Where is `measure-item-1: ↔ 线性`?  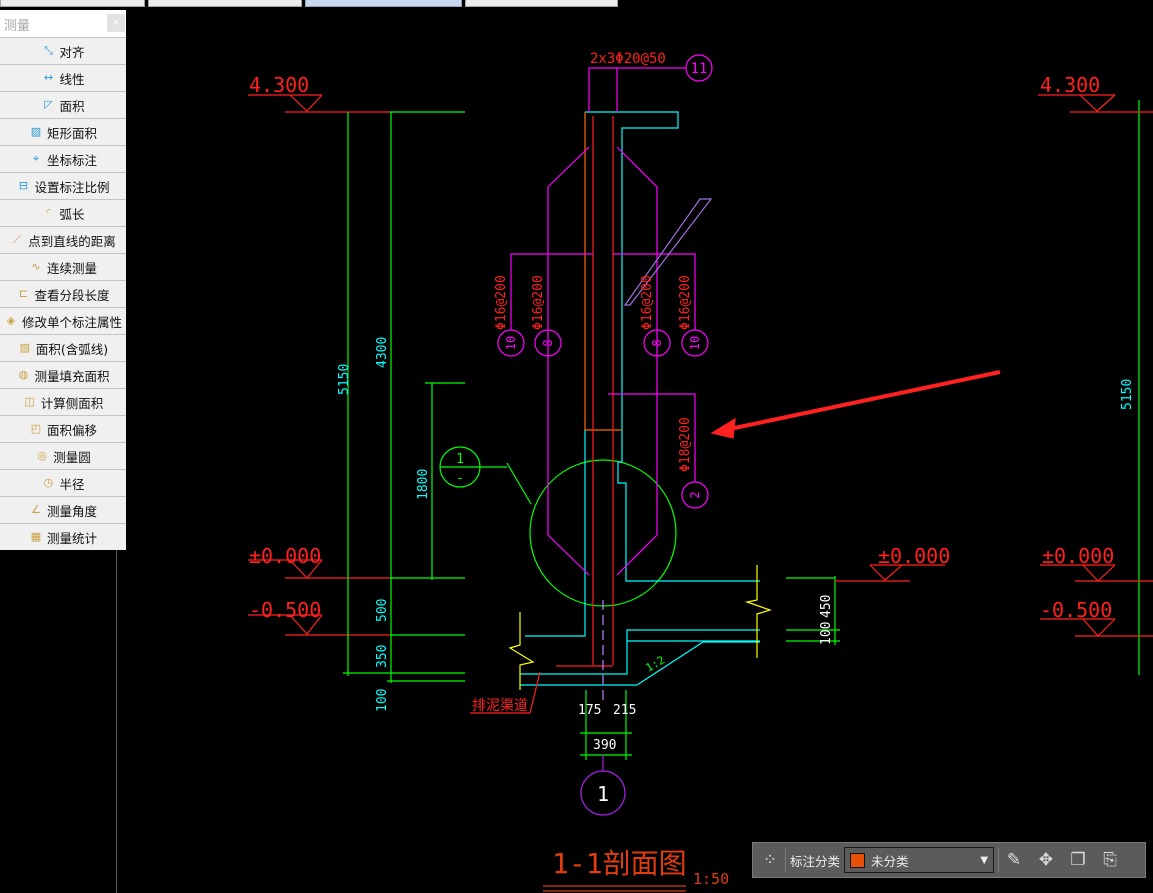 measure-item-1: ↔ 线性 is located at coordinates (63, 77).